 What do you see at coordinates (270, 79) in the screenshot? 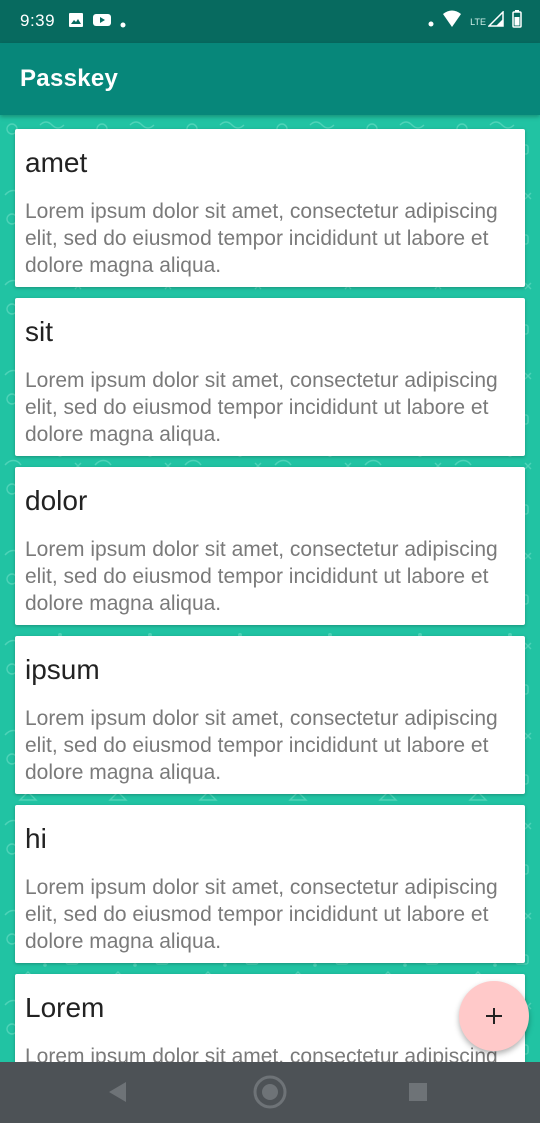
I see `app-bar: Passkey` at bounding box center [270, 79].